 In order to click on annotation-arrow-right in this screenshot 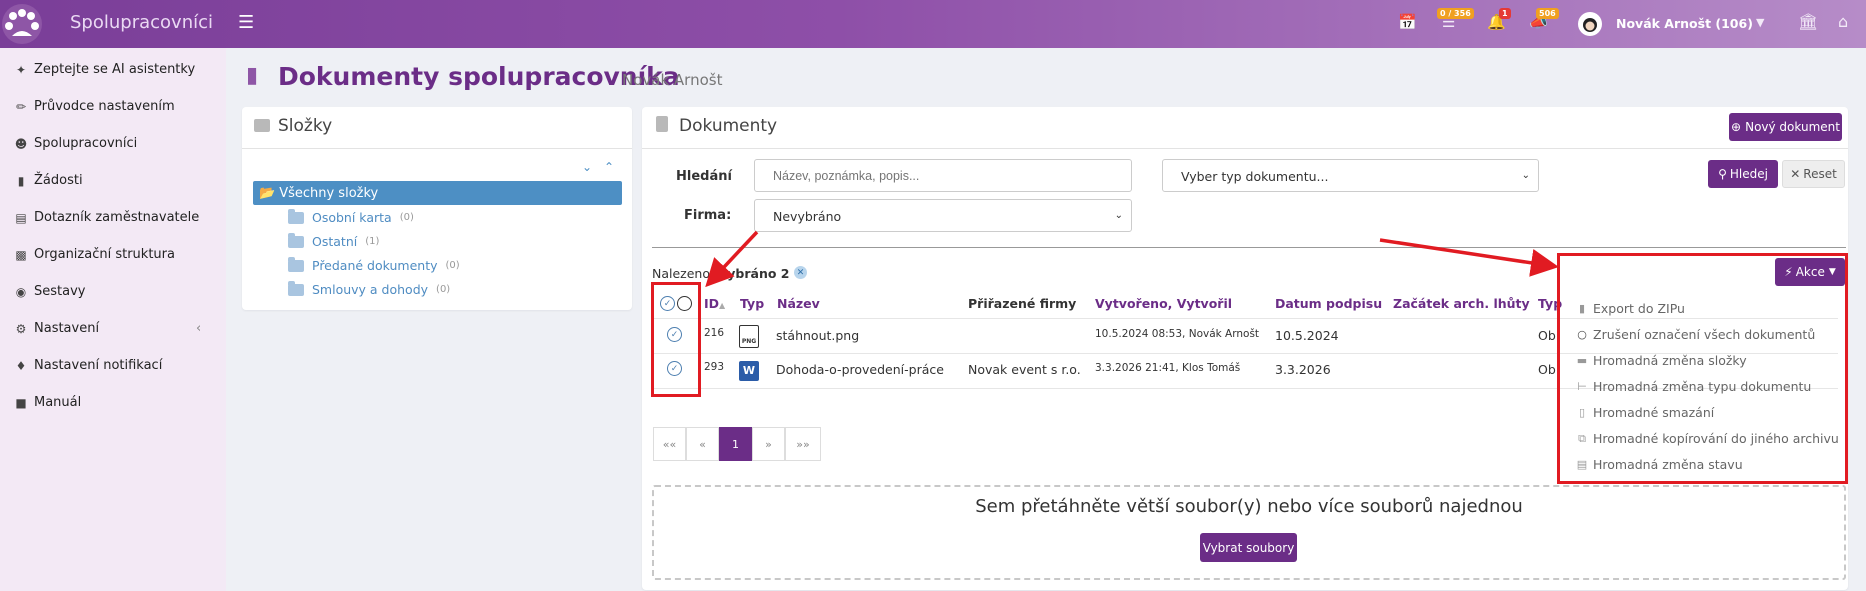, I will do `click(1469, 257)`.